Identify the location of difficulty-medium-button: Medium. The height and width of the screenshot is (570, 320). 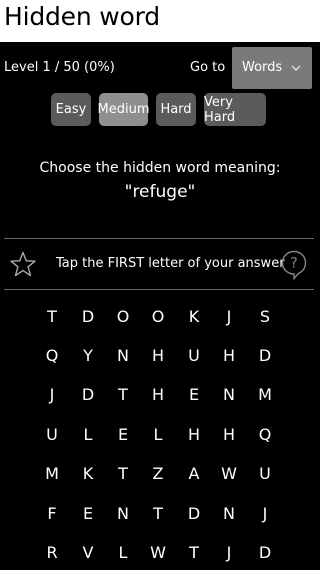
(123, 109).